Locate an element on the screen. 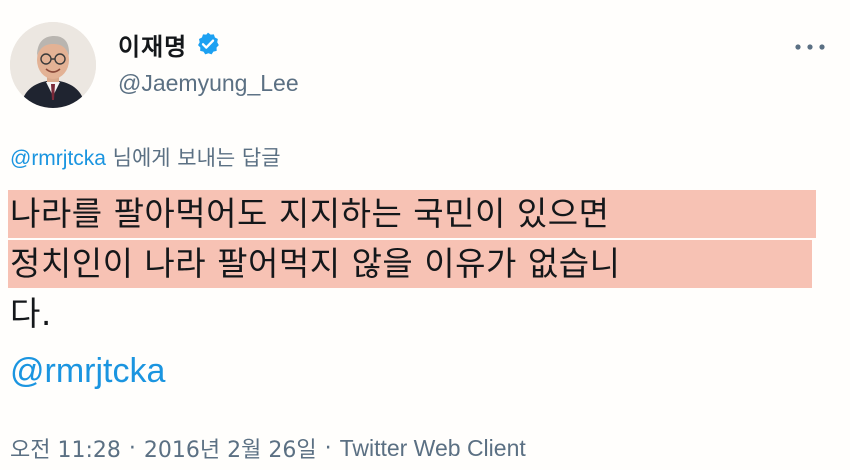 The width and height of the screenshot is (850, 470). tweet-text-line: 정치인이 나라 팔어먹지 않을 이유가 없습니 is located at coordinates (410, 264).